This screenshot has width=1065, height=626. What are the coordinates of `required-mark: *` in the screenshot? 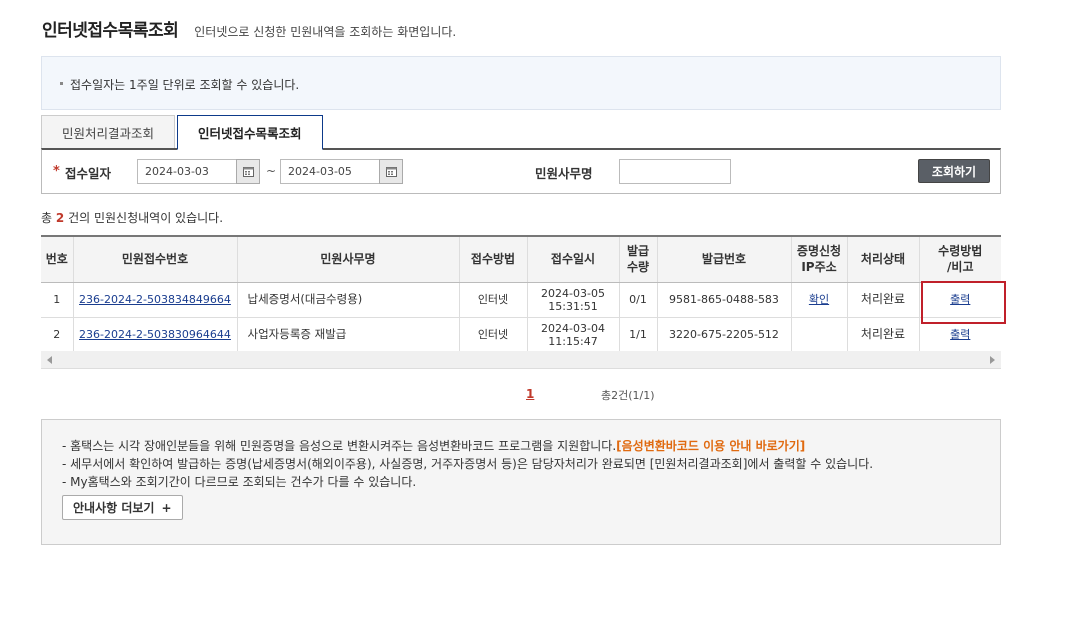 It's located at (56, 171).